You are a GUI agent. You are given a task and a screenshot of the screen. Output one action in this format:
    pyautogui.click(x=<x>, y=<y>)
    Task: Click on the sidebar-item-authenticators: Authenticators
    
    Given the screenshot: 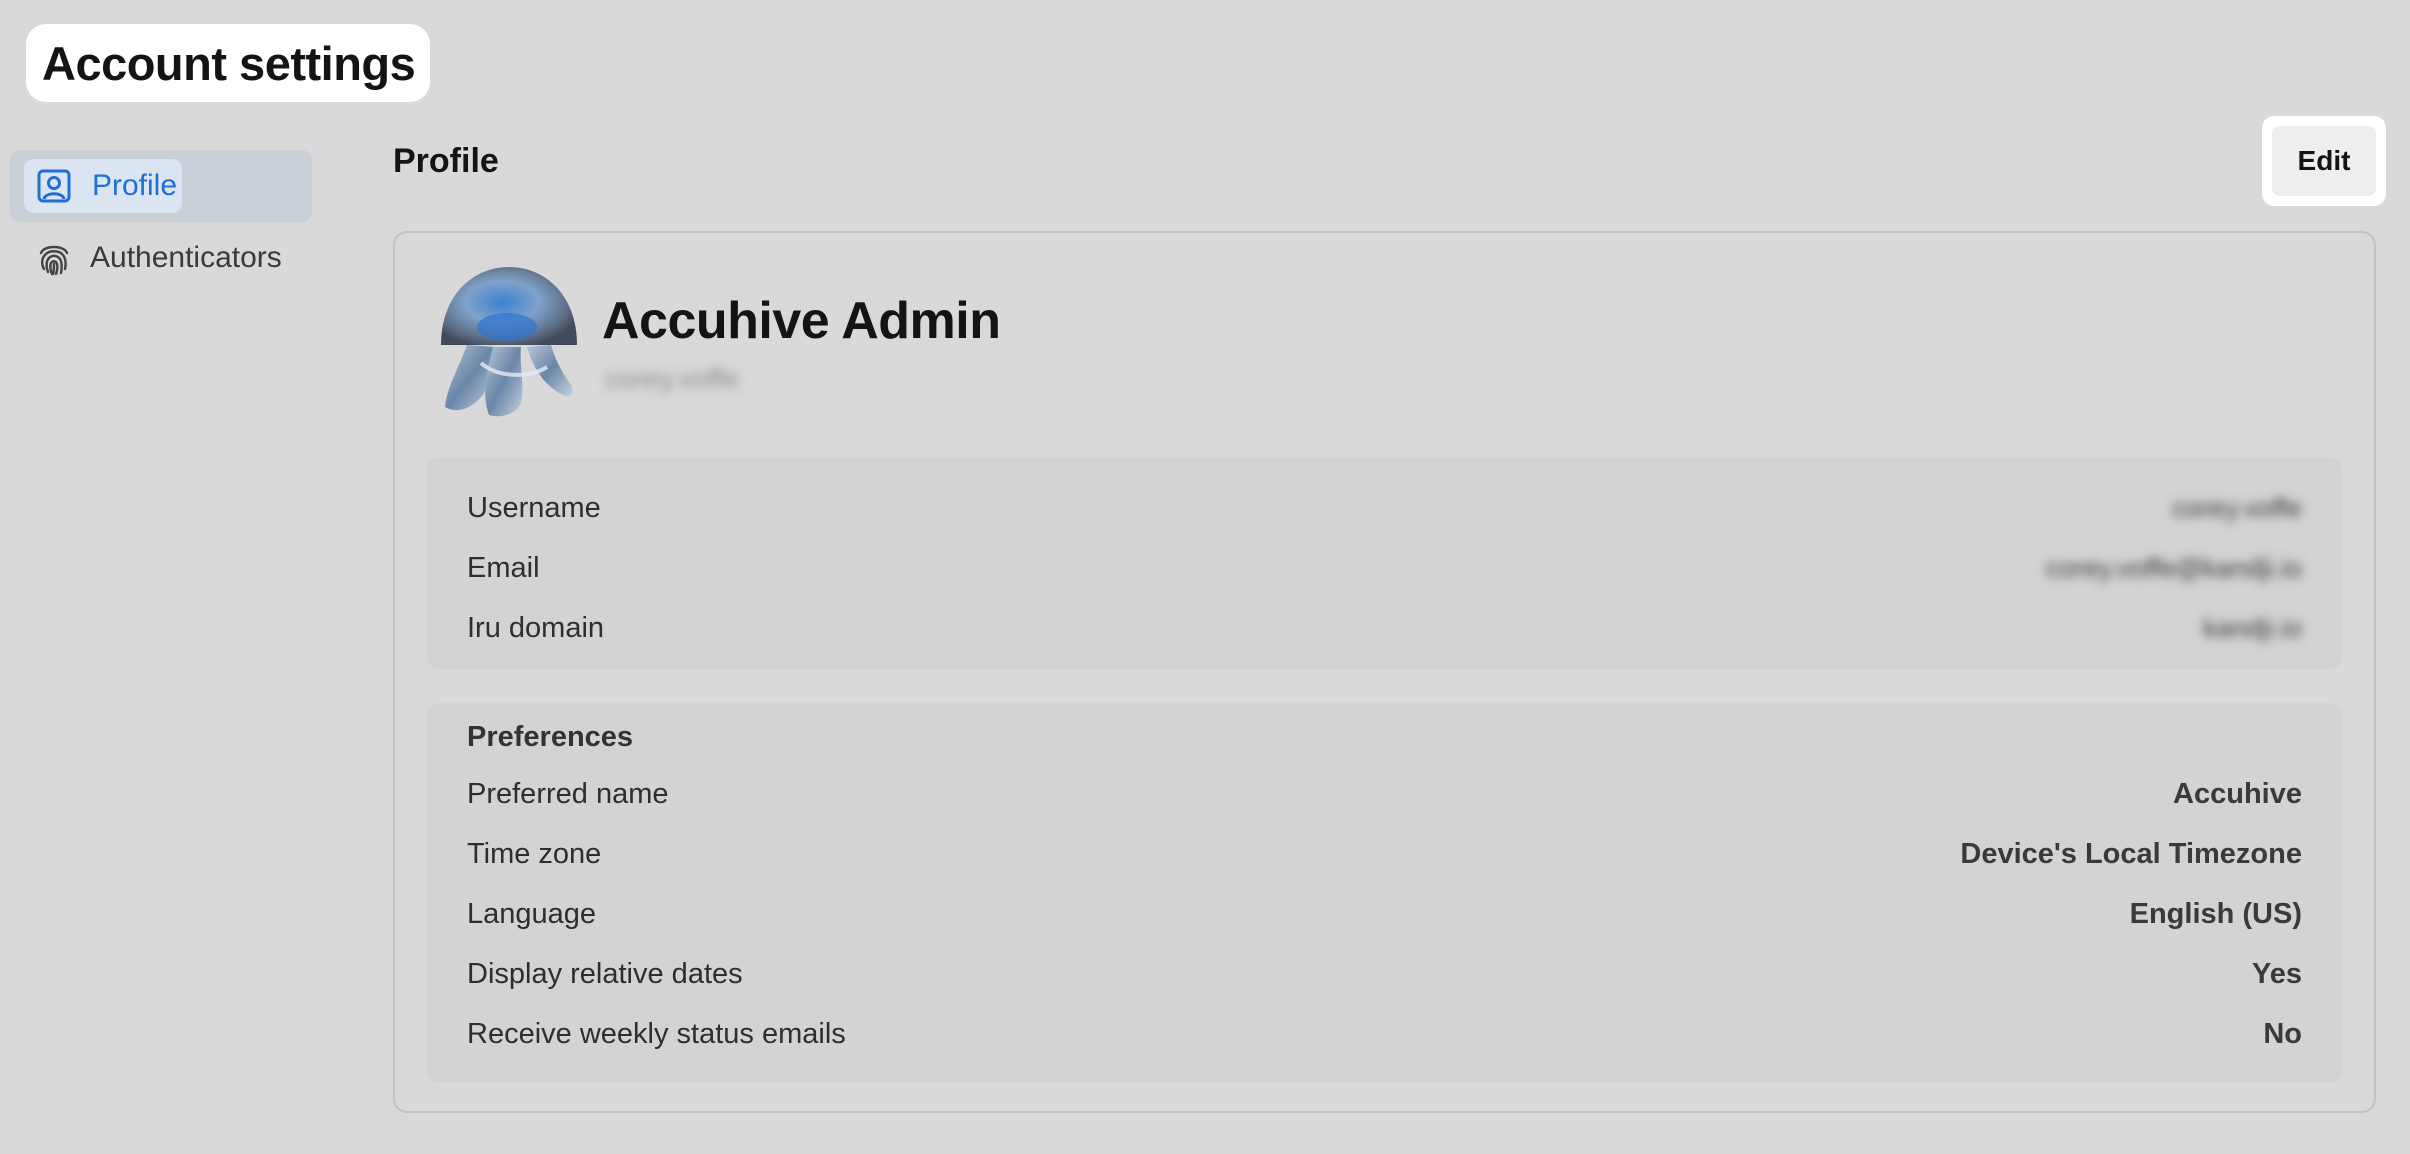 What is the action you would take?
    pyautogui.click(x=161, y=258)
    